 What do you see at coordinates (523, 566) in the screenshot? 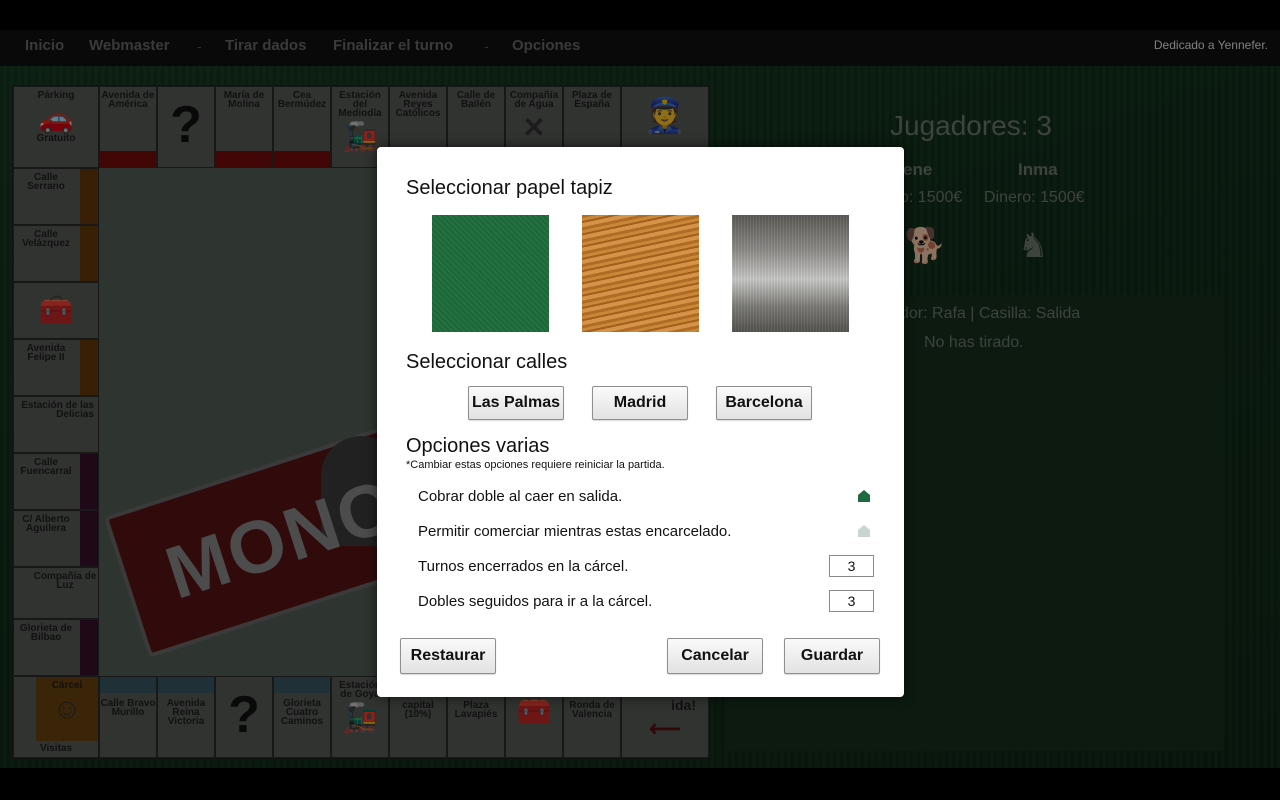
I see `option-jail-turns-label: Turnos encerrados en la cárcel.` at bounding box center [523, 566].